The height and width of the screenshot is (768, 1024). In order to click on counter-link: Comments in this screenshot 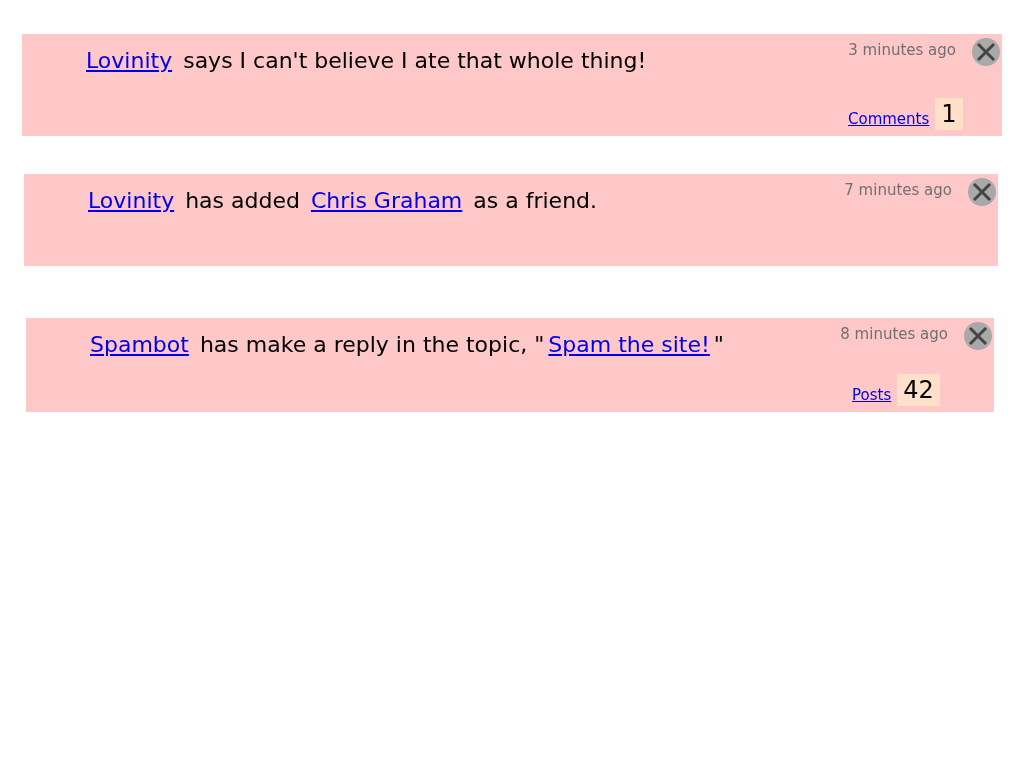, I will do `click(889, 118)`.